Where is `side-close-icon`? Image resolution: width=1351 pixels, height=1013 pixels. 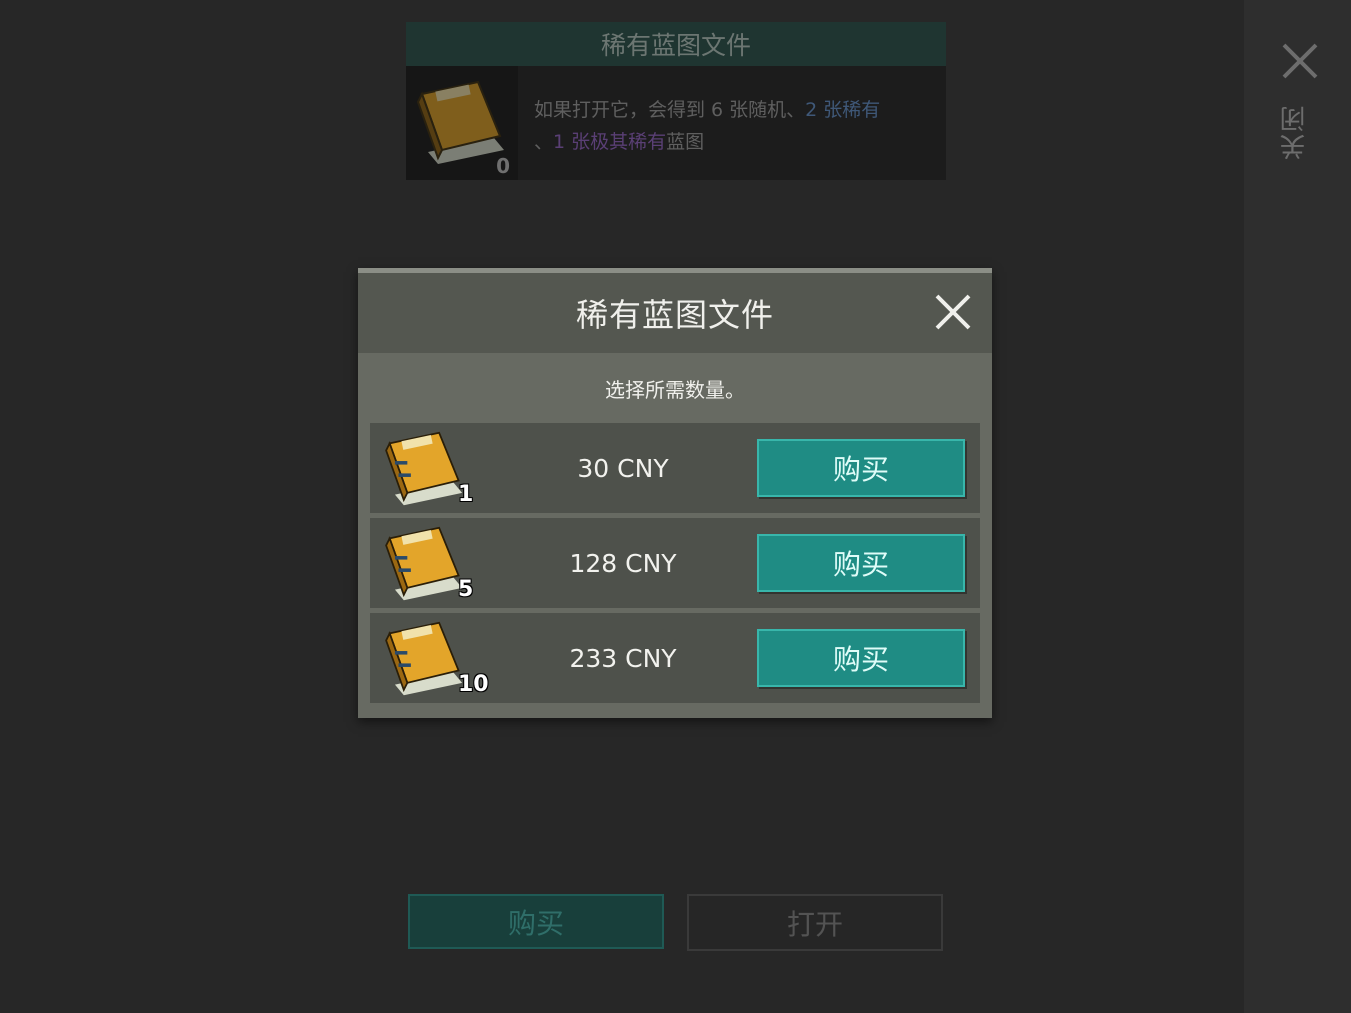
side-close-icon is located at coordinates (1300, 61).